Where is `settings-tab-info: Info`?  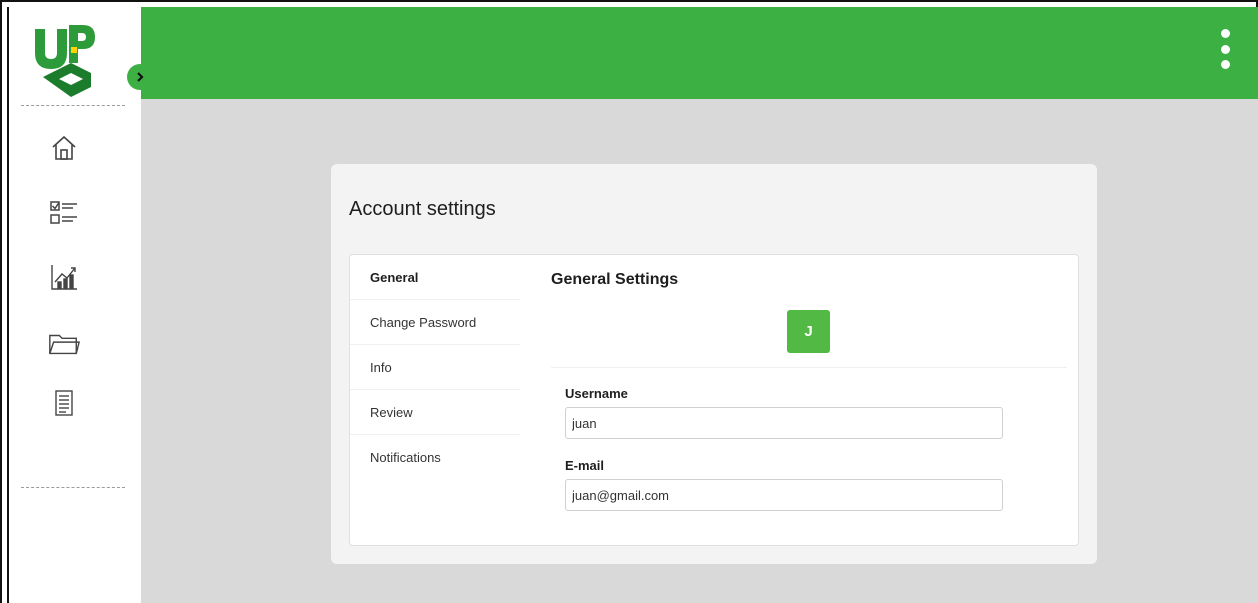 settings-tab-info: Info is located at coordinates (435, 367).